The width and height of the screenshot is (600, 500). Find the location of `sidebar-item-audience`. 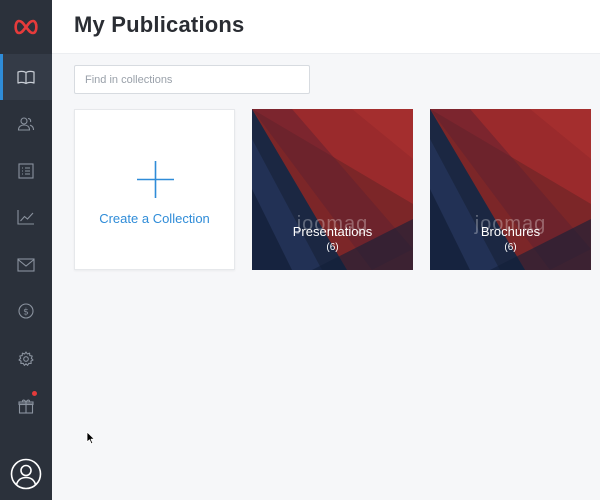

sidebar-item-audience is located at coordinates (26, 124).